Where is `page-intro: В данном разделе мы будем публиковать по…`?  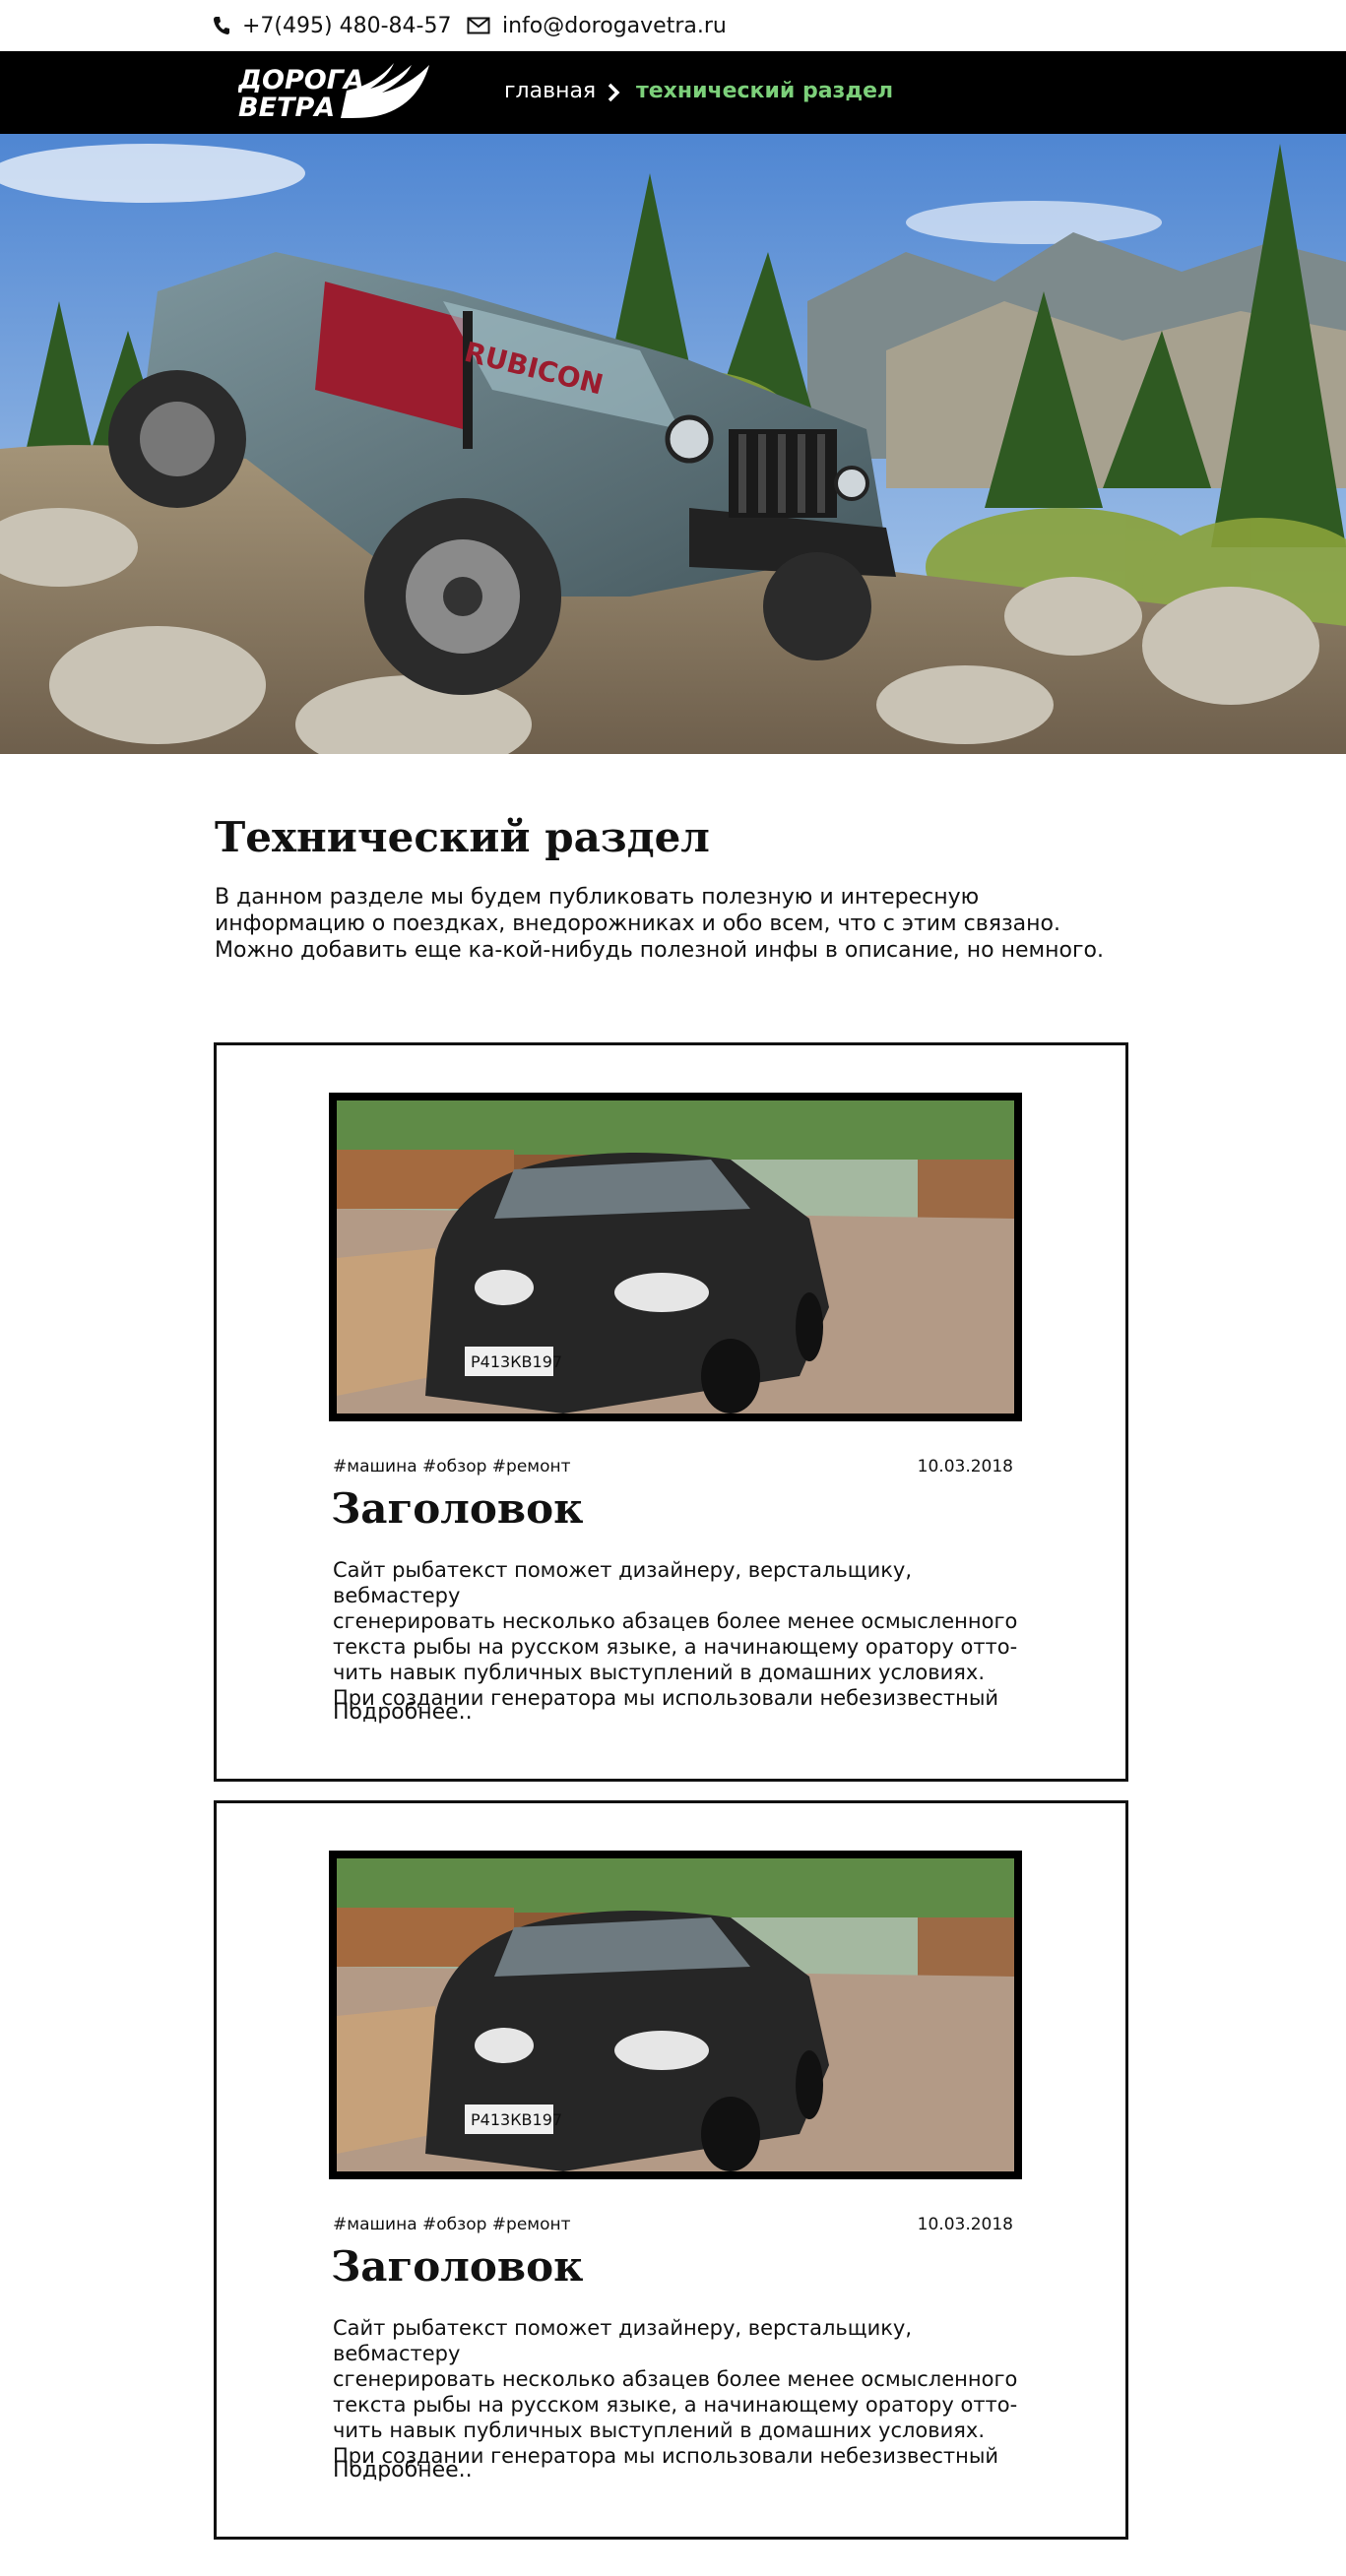 page-intro: В данном разделе мы будем публиковать по… is located at coordinates (659, 924).